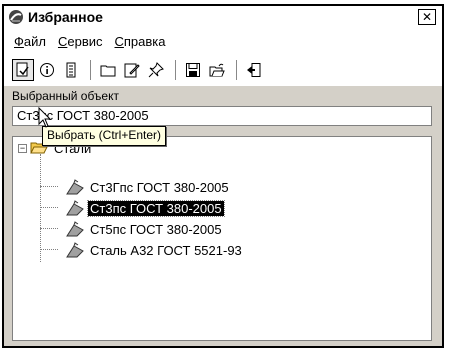 The image size is (449, 353). I want to click on close-icon: ✕, so click(427, 17).